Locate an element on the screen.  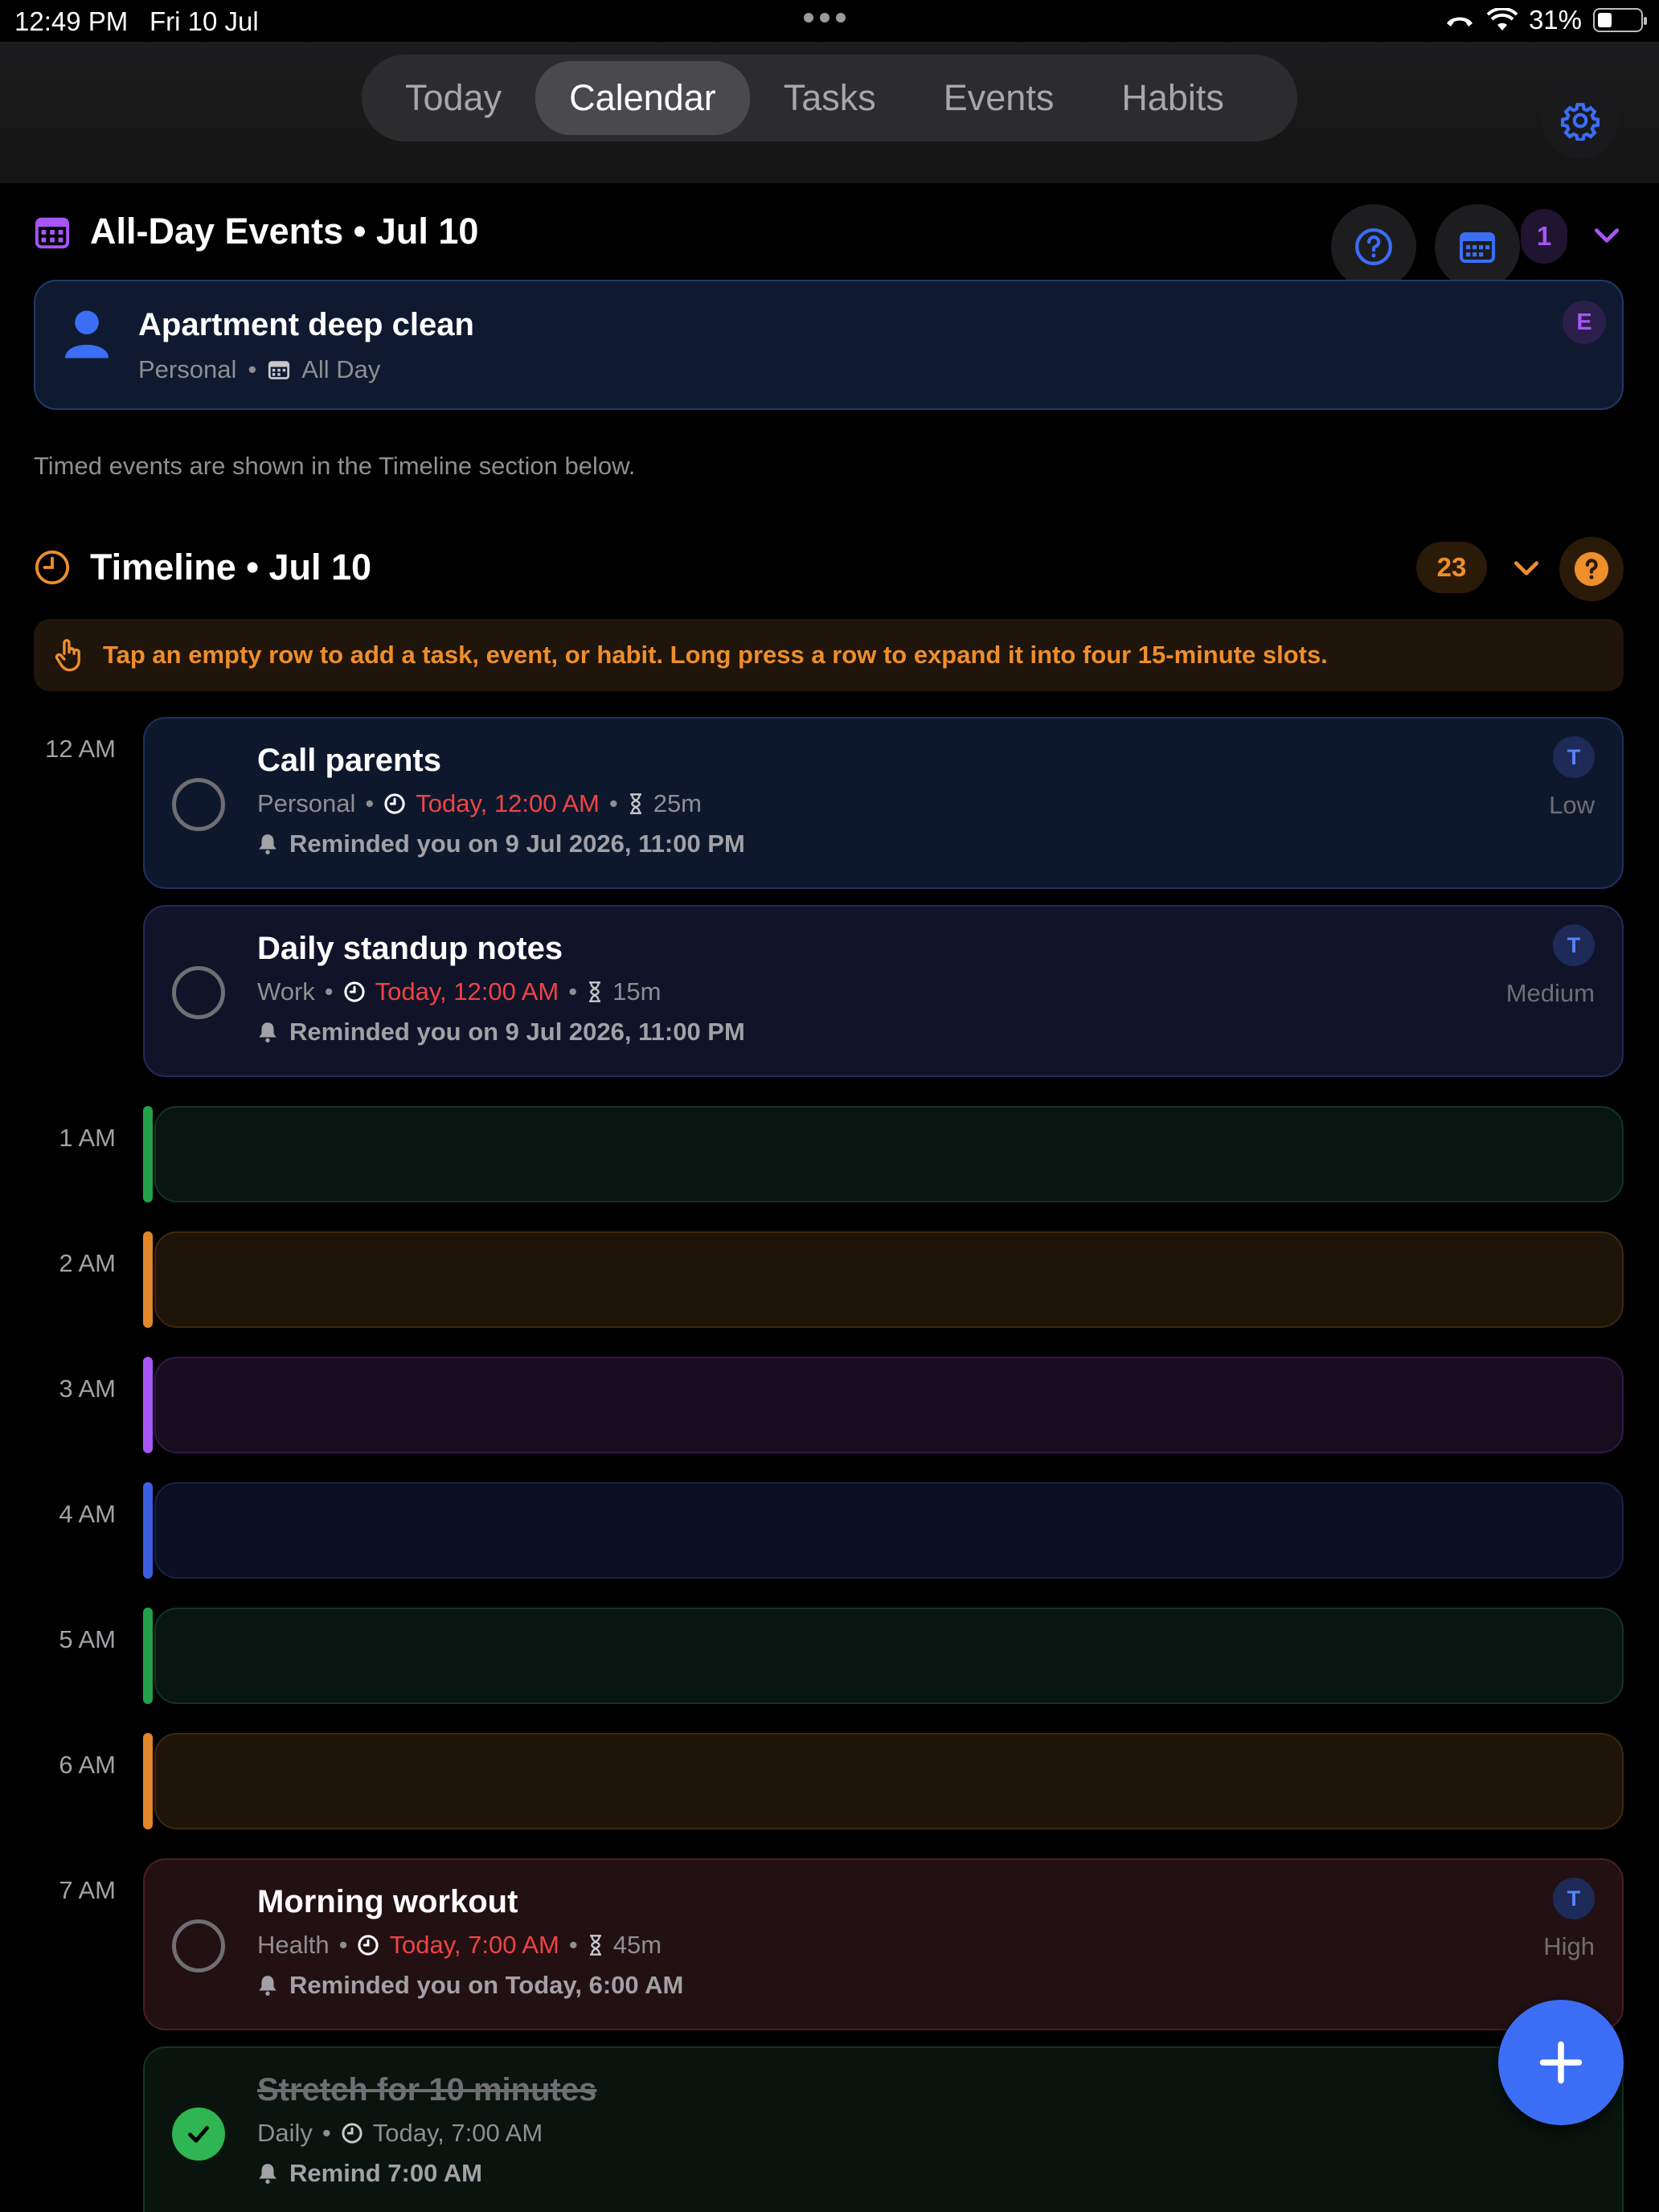
empty-slot-3am is located at coordinates (884, 1405).